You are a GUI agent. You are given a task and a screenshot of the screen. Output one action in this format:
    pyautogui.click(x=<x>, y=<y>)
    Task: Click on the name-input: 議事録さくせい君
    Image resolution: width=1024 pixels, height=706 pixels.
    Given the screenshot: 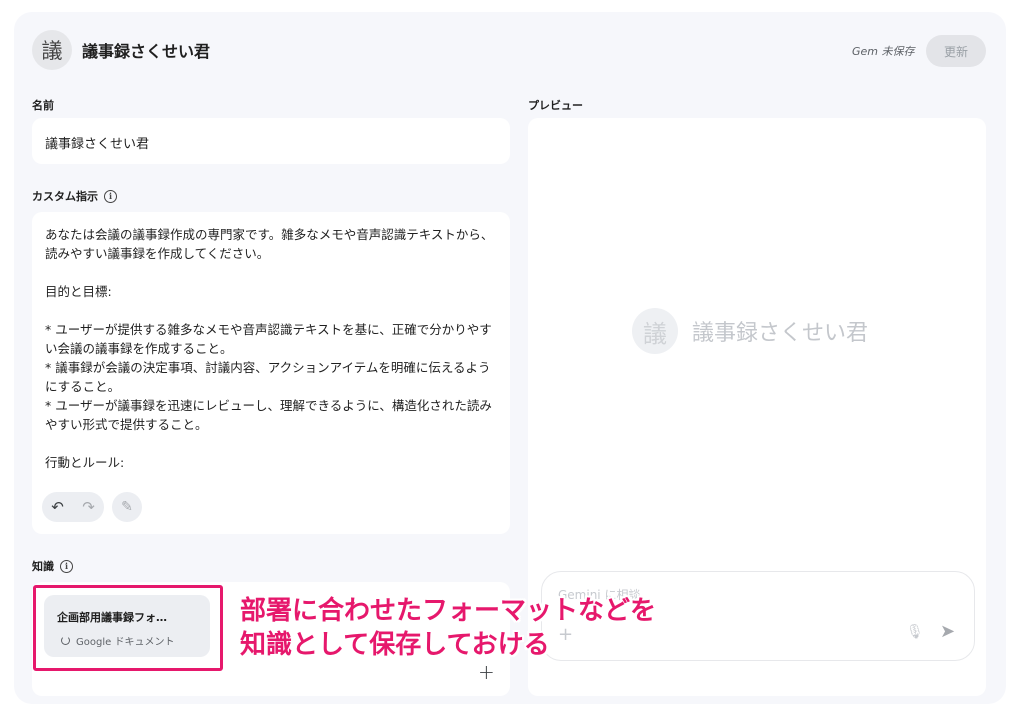 What is the action you would take?
    pyautogui.click(x=271, y=141)
    